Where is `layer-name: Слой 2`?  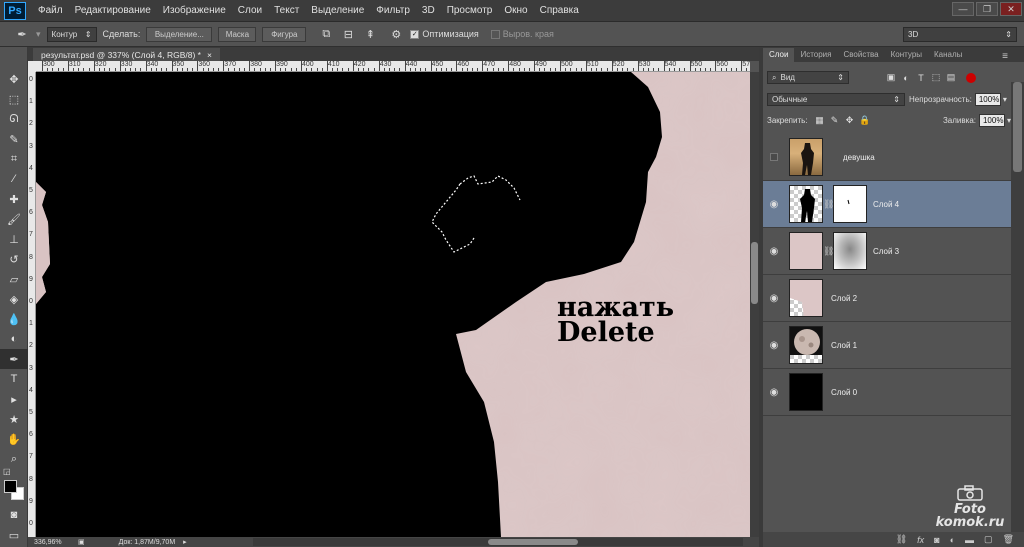
layer-name: Слой 2 is located at coordinates (844, 298).